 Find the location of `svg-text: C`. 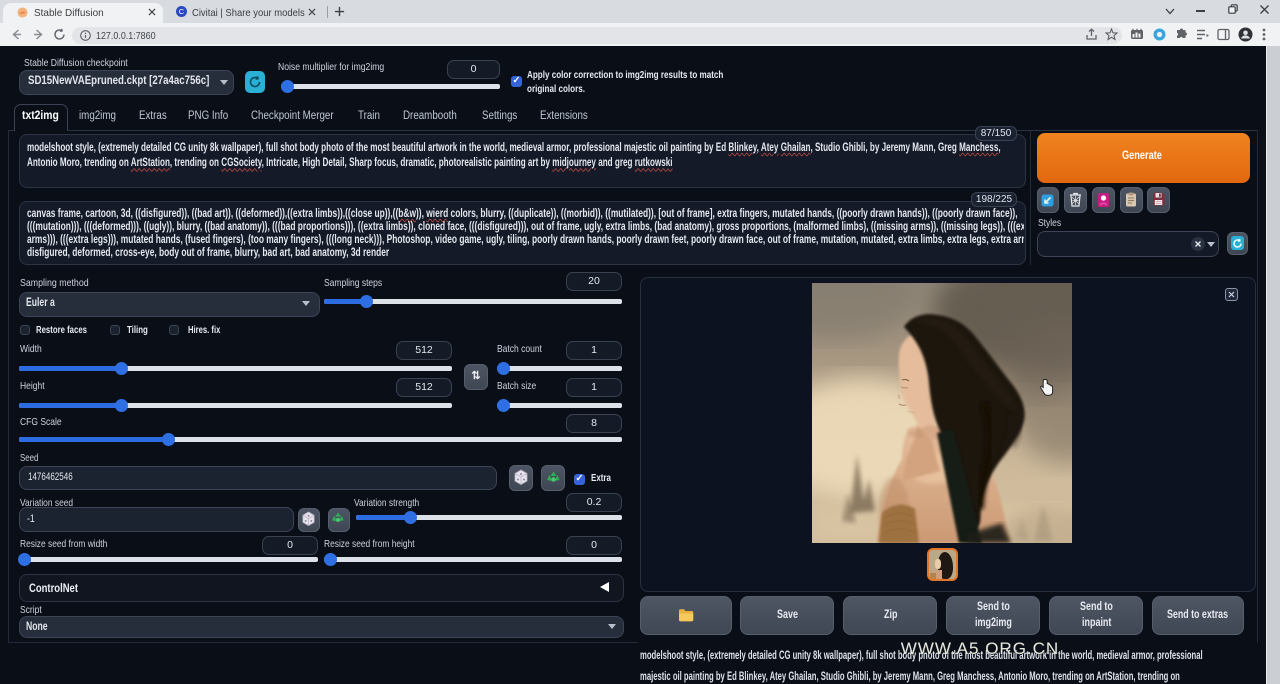

svg-text: C is located at coordinates (182, 11).